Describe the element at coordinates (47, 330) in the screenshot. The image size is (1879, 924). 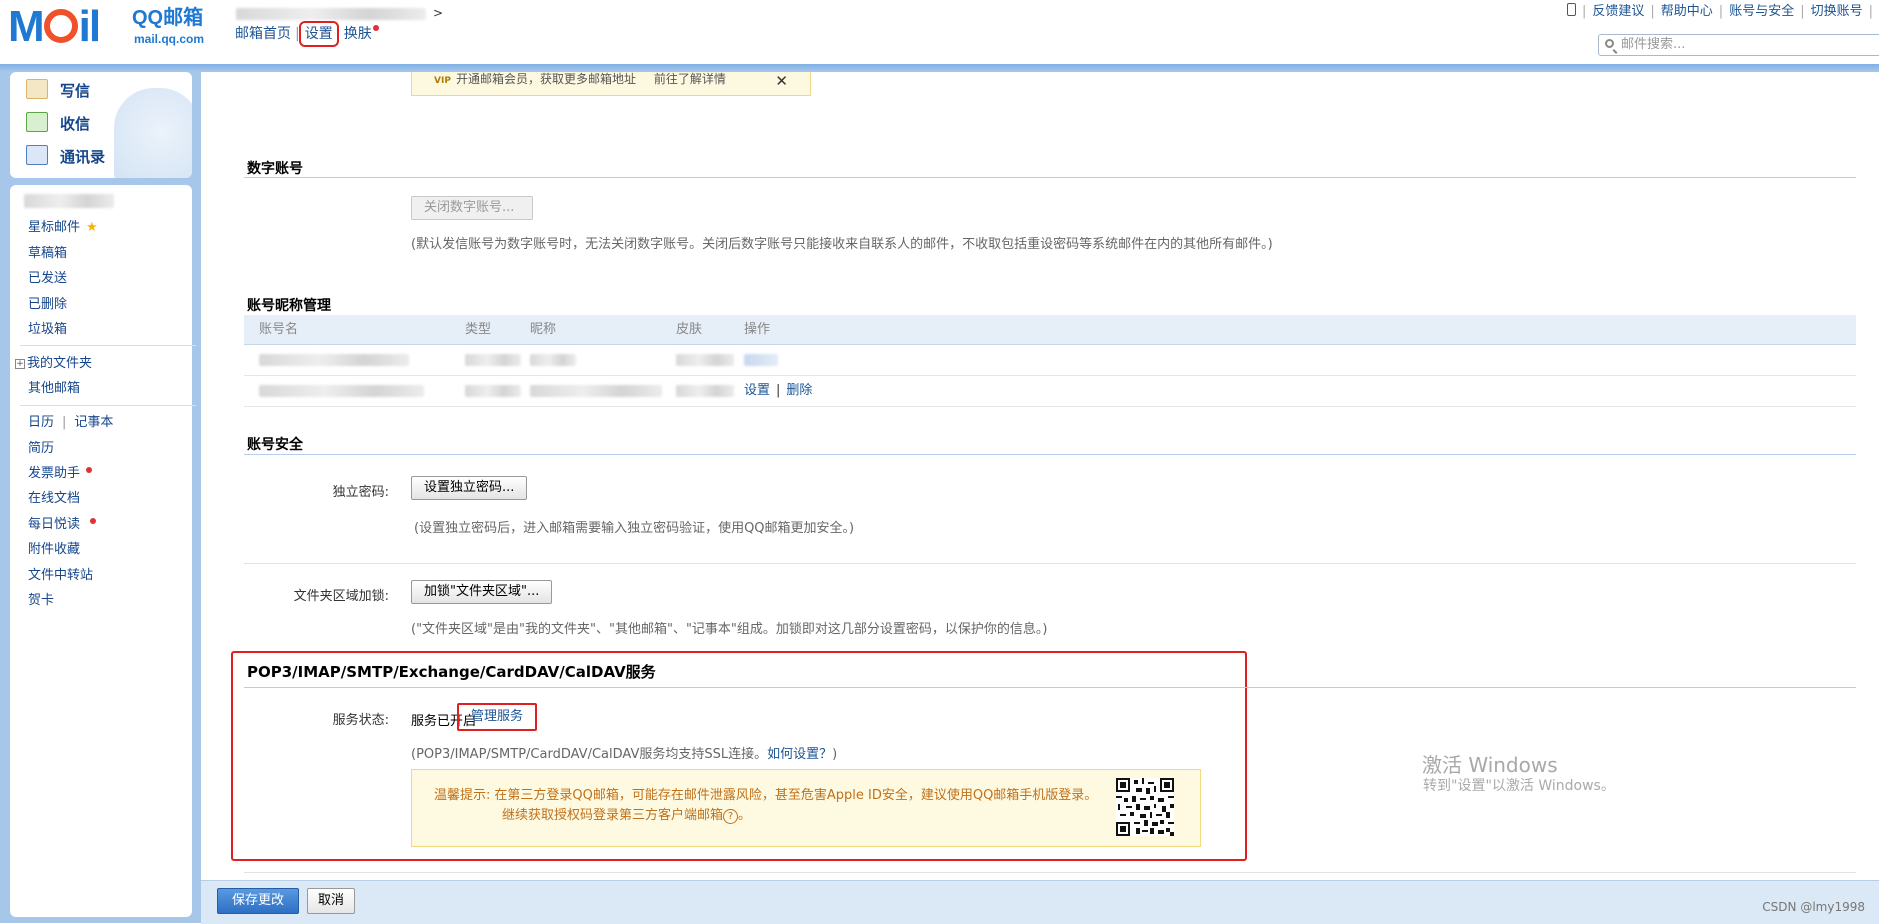
I see `folder-spam: 垃圾箱` at that location.